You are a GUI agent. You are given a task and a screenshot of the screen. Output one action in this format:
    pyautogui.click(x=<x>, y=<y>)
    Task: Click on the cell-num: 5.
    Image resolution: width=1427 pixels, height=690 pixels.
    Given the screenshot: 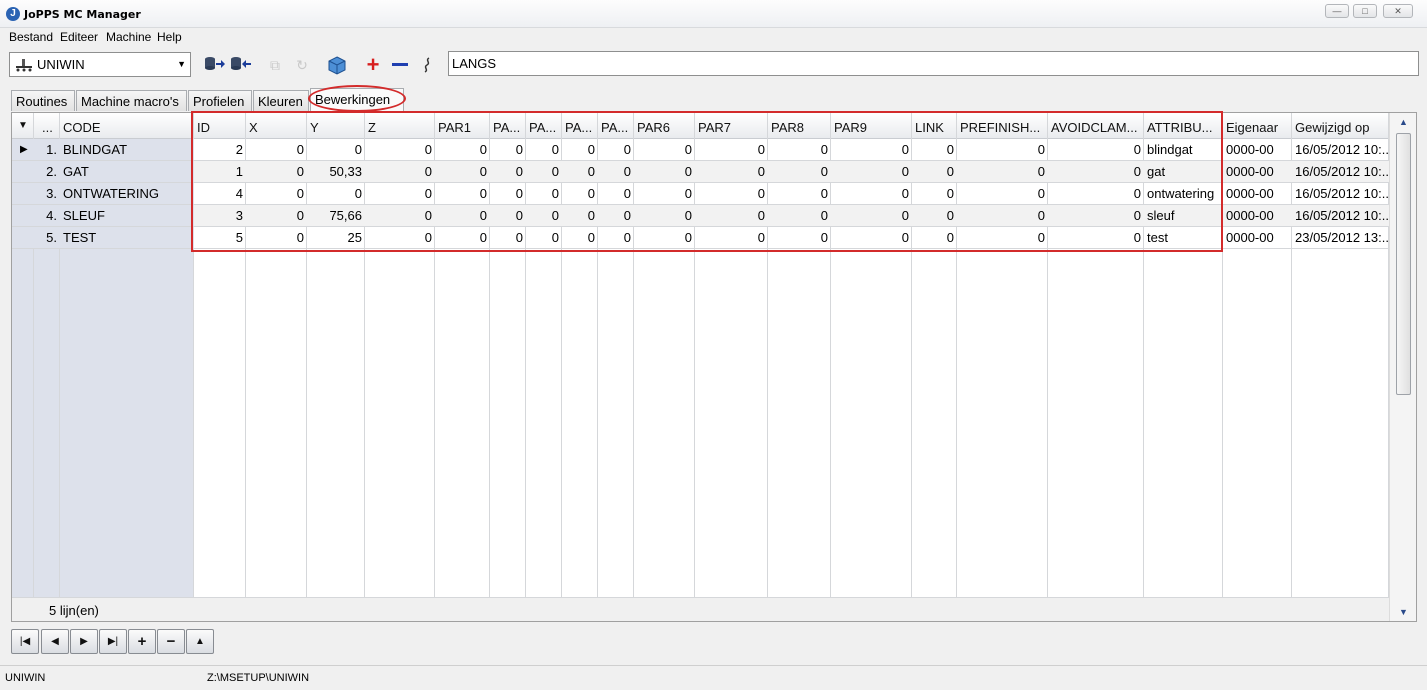 What is the action you would take?
    pyautogui.click(x=47, y=238)
    